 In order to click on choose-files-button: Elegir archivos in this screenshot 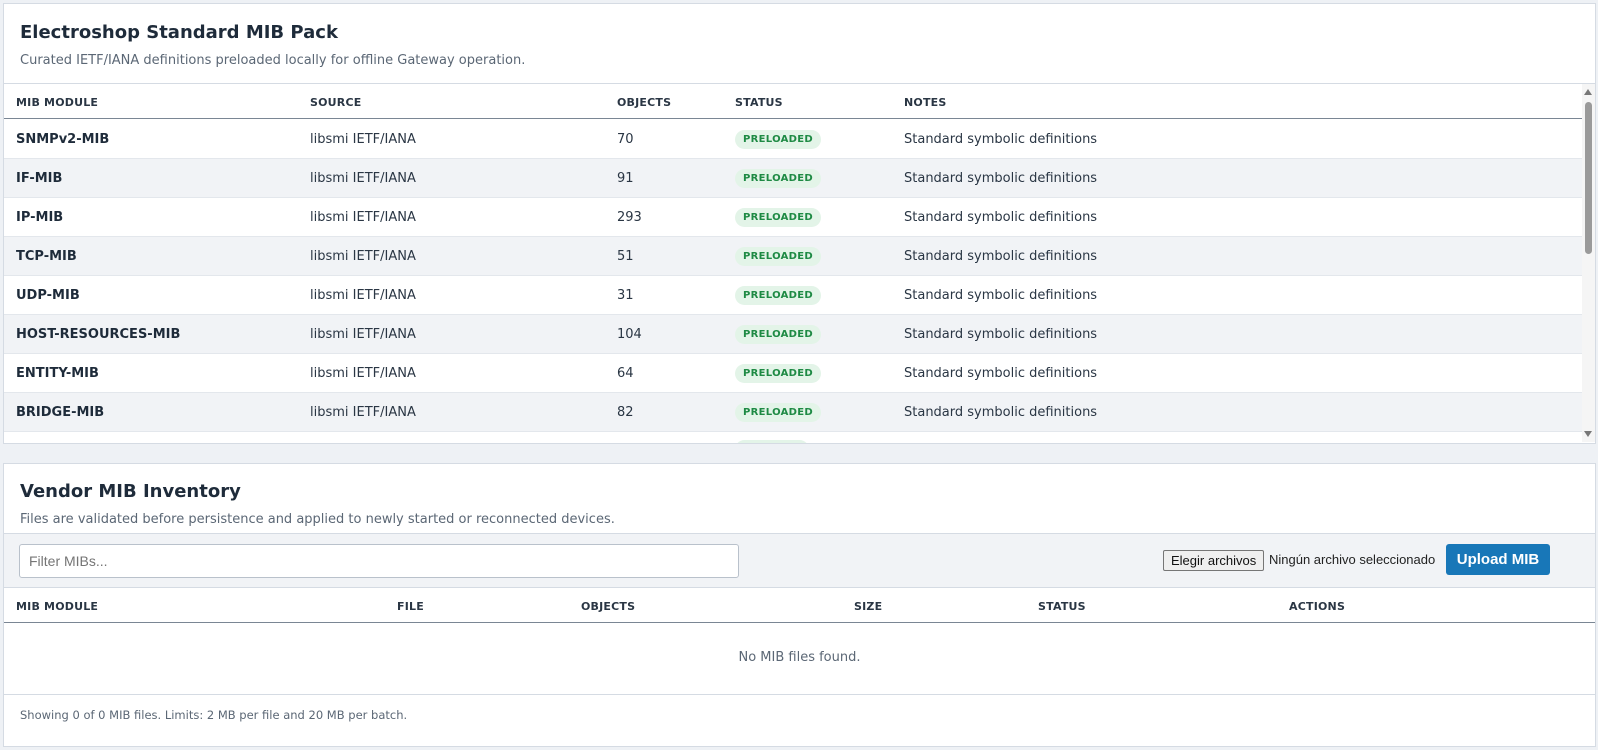, I will do `click(1214, 560)`.